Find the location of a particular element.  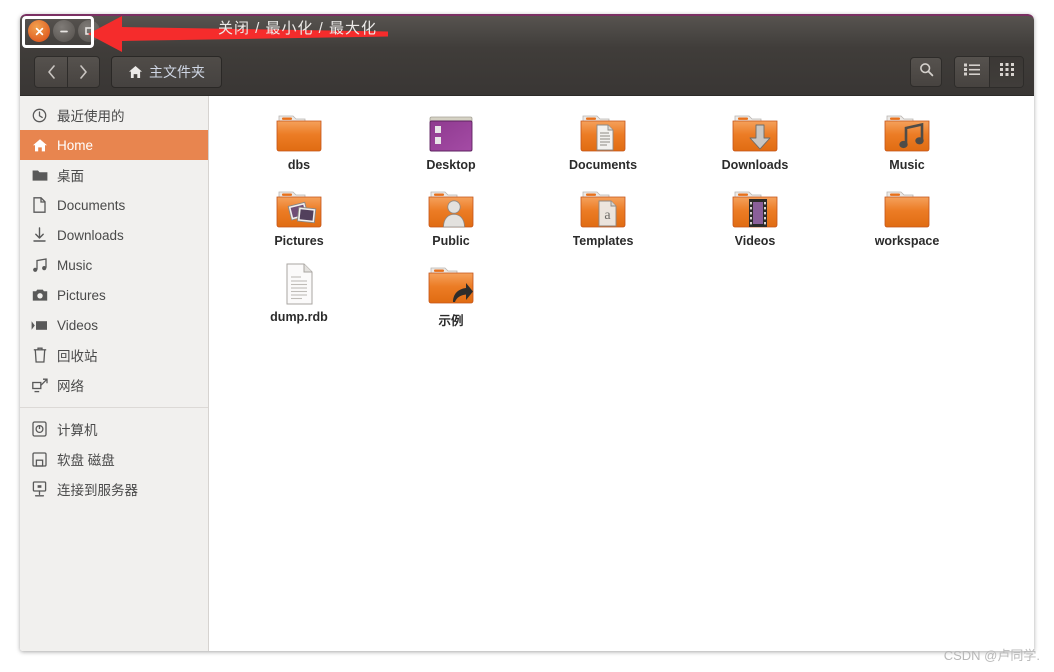

sidebar-label: 连接到服务器 is located at coordinates (97, 490).